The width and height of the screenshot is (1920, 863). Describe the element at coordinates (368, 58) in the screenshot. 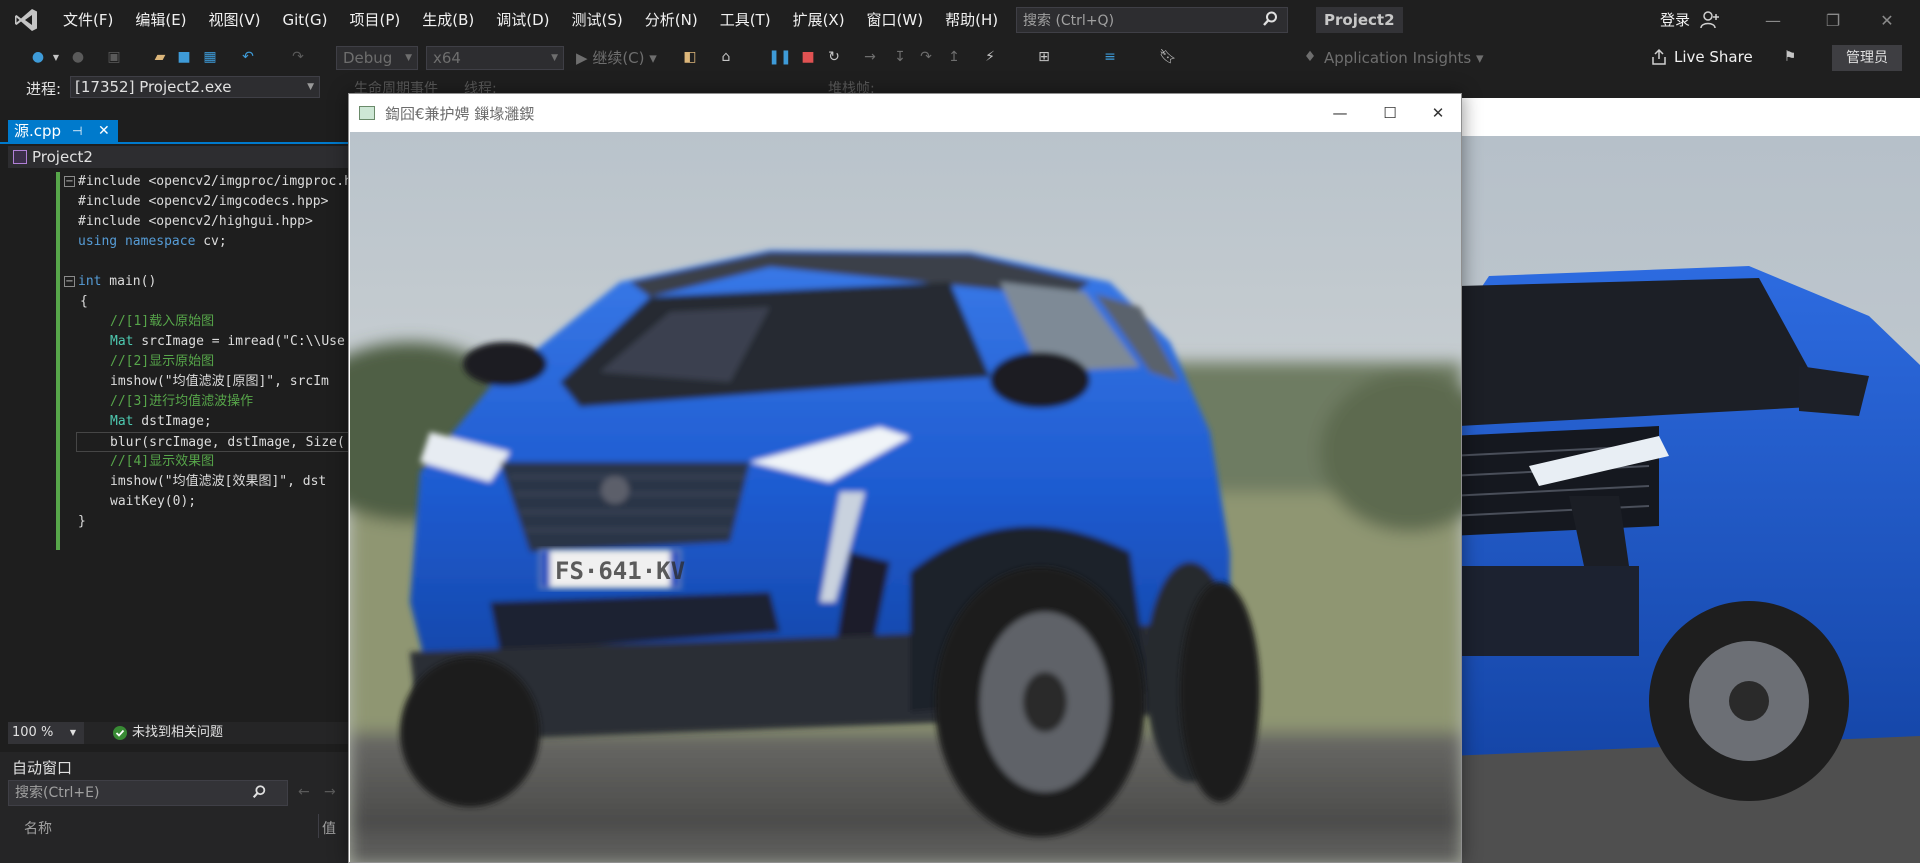

I see `configuration-value: Debug` at that location.